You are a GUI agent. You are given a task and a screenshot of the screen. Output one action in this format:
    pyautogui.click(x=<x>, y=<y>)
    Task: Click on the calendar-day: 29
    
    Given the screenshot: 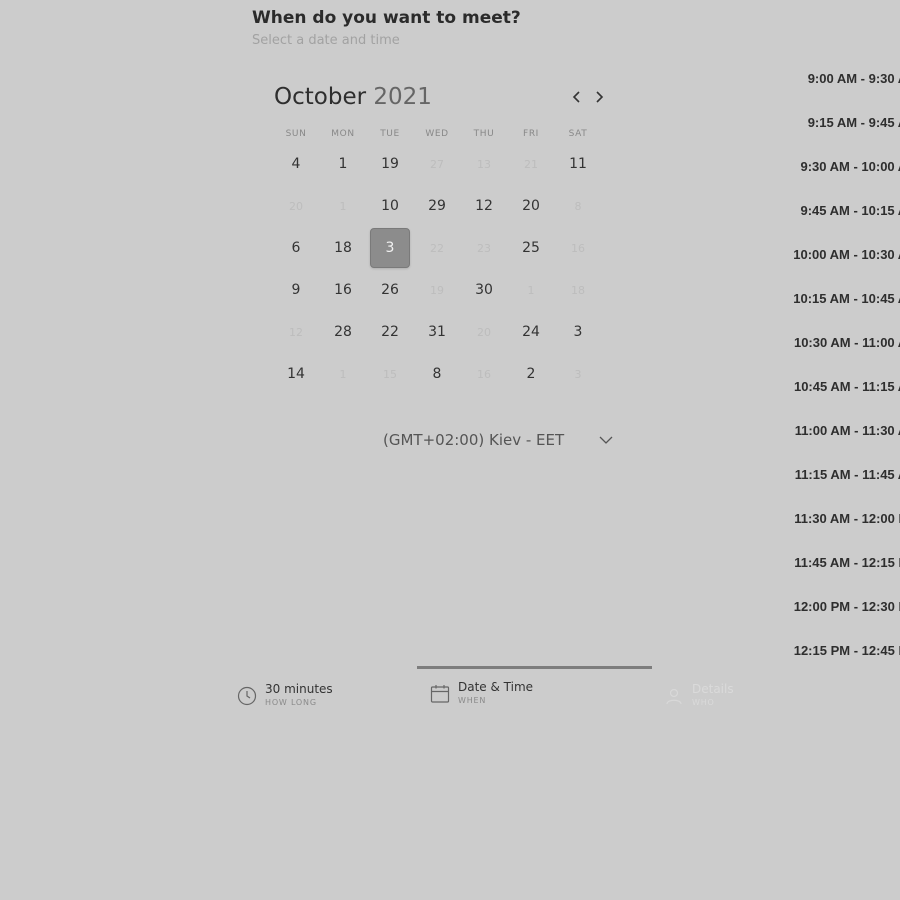 What is the action you would take?
    pyautogui.click(x=437, y=206)
    